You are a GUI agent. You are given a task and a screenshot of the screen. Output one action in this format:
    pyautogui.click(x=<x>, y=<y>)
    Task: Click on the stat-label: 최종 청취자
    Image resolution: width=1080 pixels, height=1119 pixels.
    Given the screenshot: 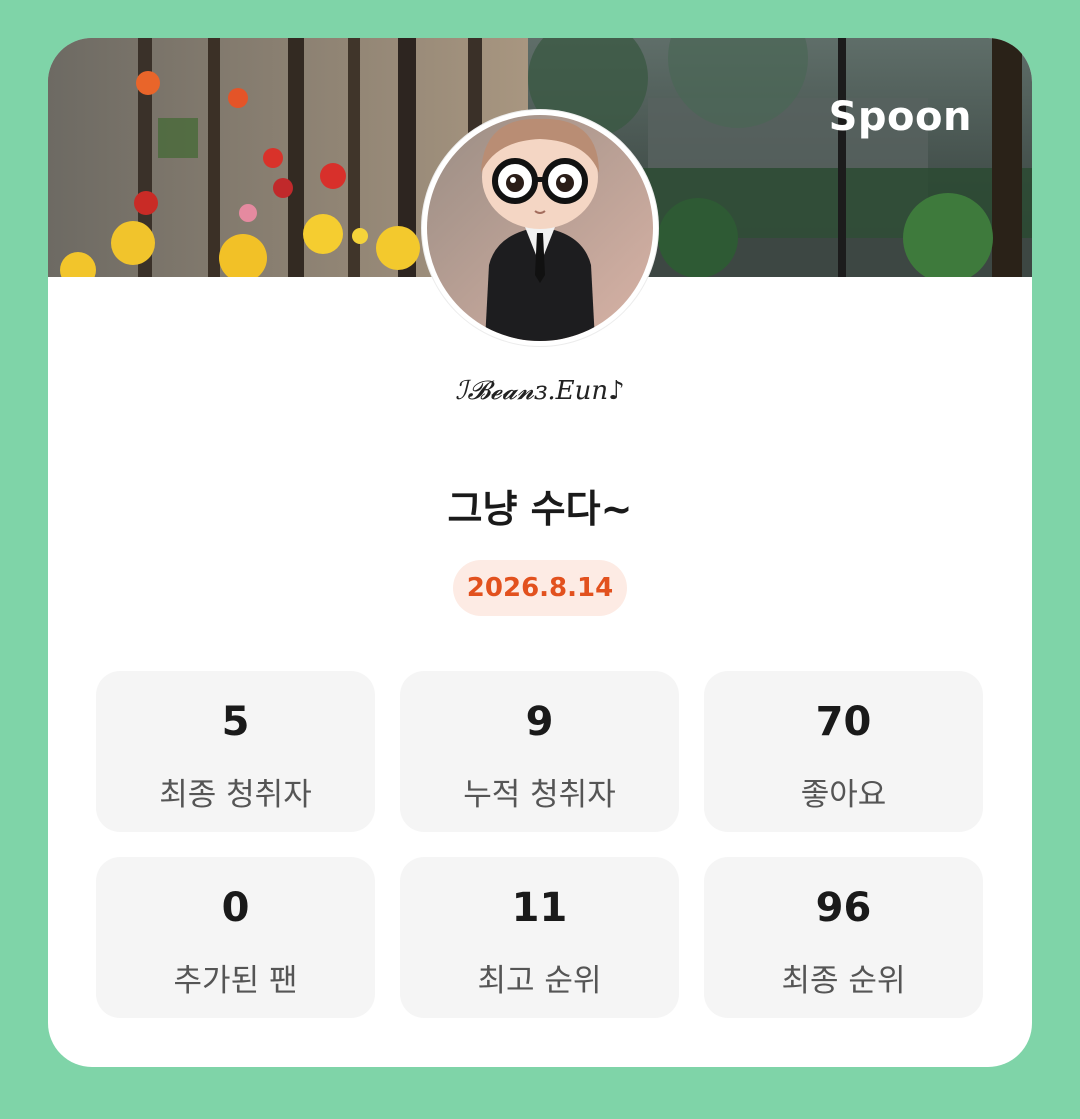 What is the action you would take?
    pyautogui.click(x=235, y=795)
    